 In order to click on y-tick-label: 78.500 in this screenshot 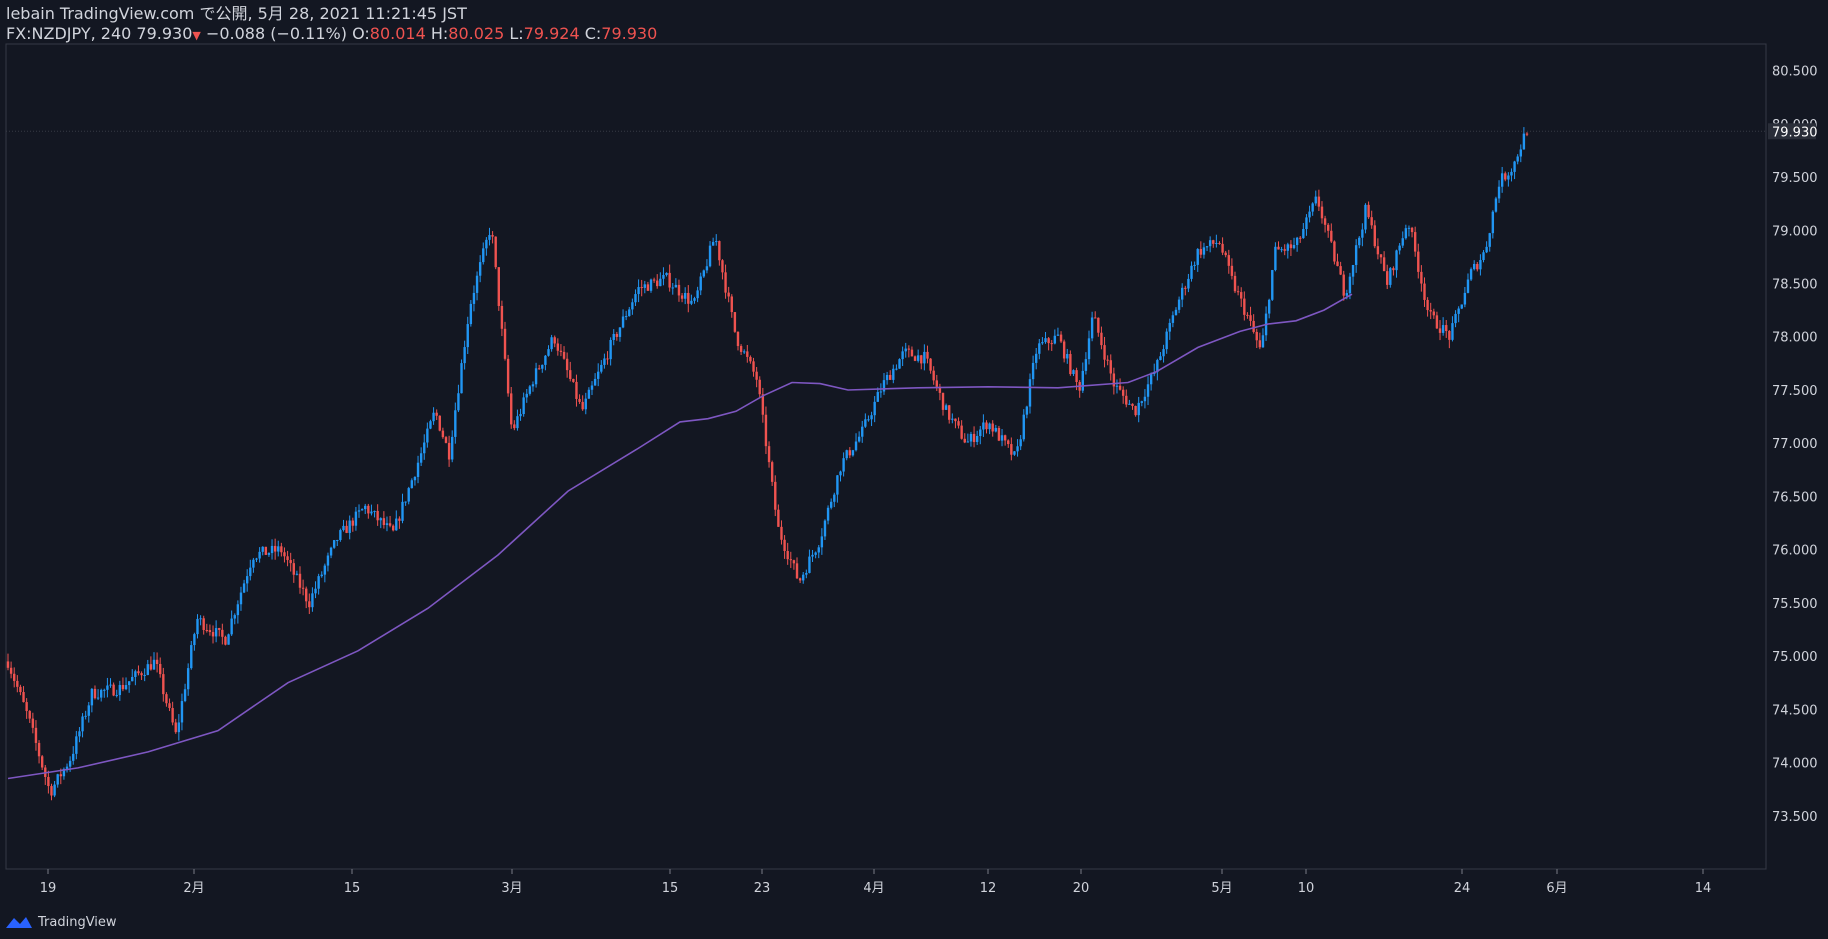, I will do `click(1795, 285)`.